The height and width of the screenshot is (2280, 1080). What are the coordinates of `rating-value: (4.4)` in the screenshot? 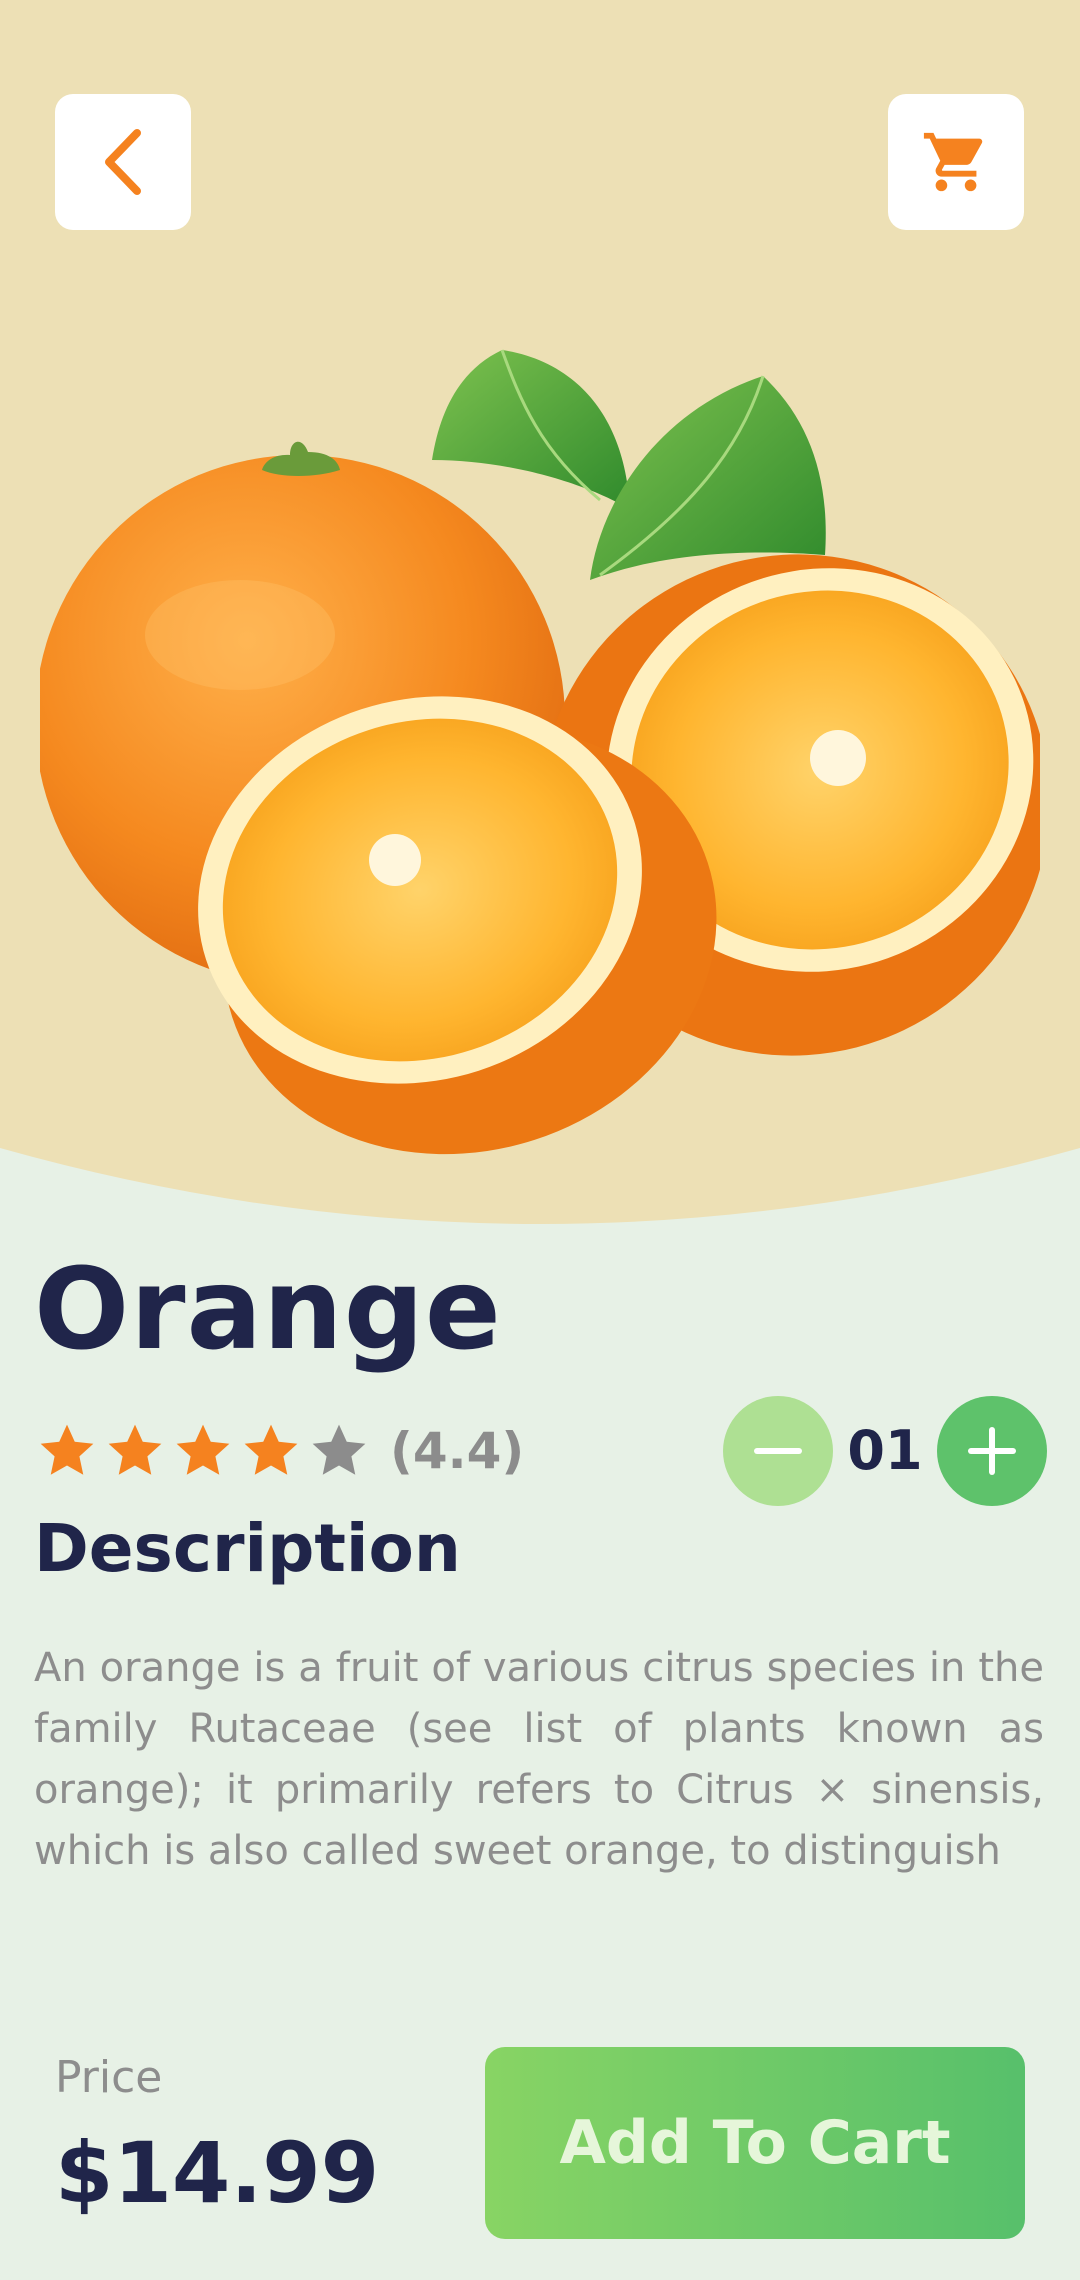 It's located at (457, 1451).